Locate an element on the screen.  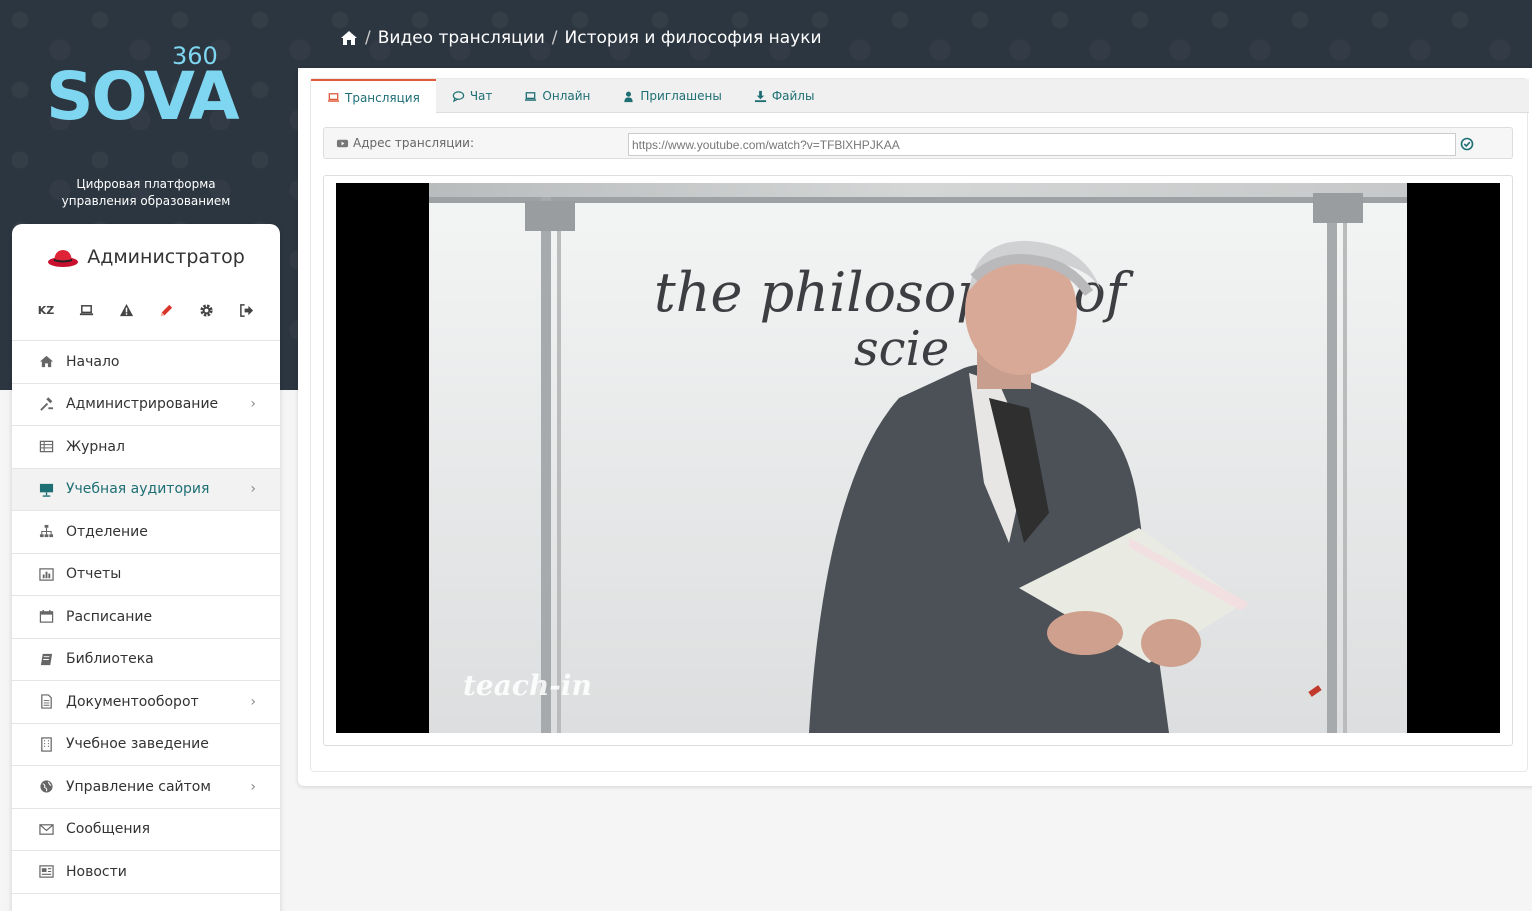
stream-address-label: Адрес трансляции: is located at coordinates (405, 143).